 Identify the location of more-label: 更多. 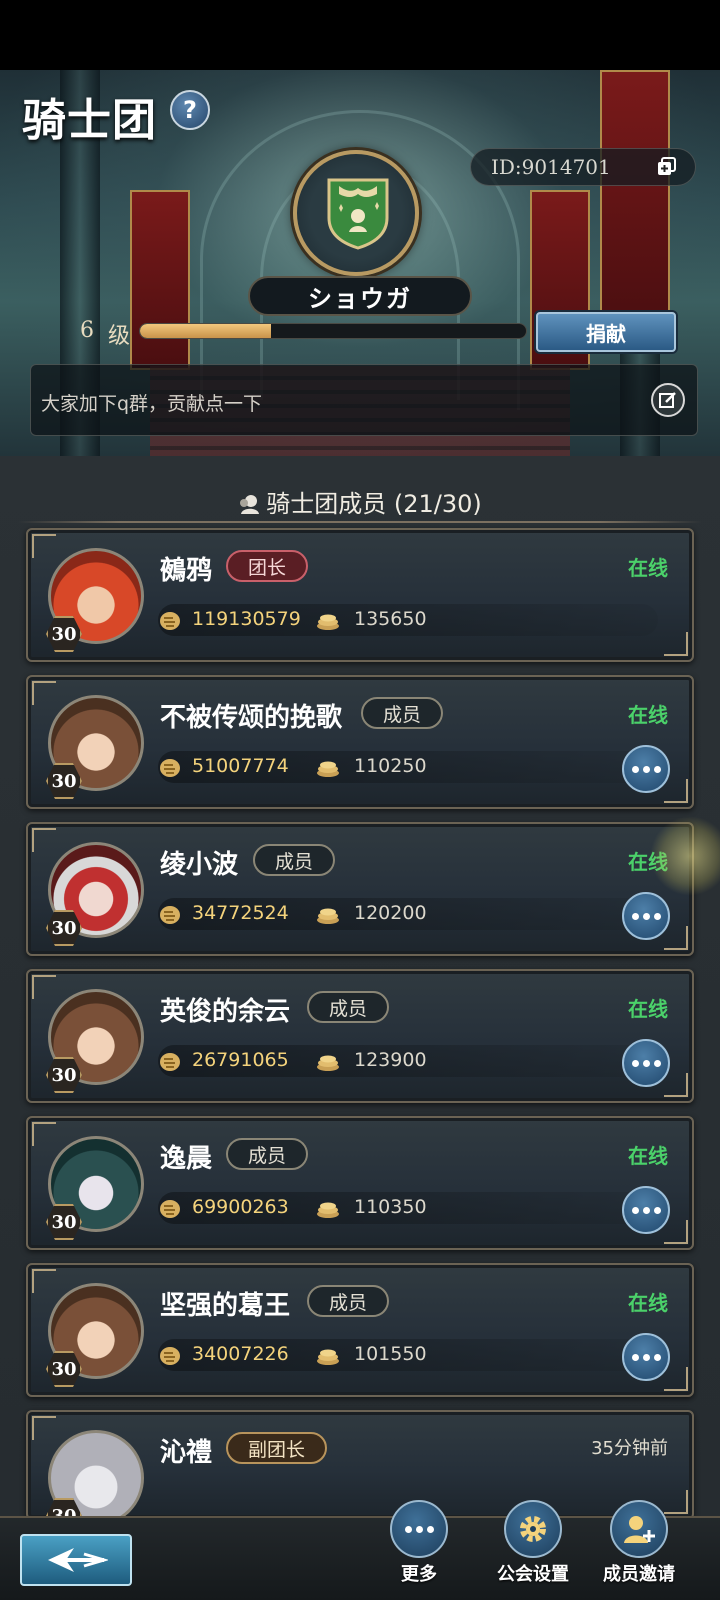
(419, 1574).